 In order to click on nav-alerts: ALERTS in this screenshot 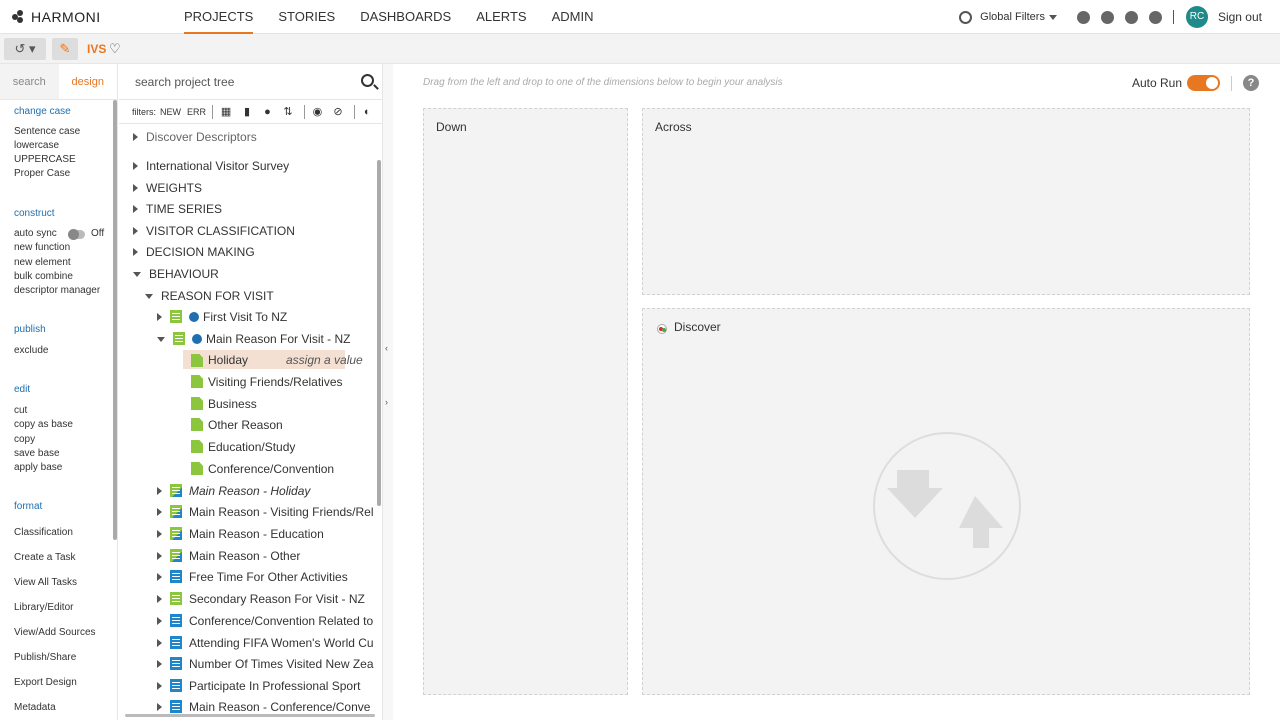, I will do `click(501, 17)`.